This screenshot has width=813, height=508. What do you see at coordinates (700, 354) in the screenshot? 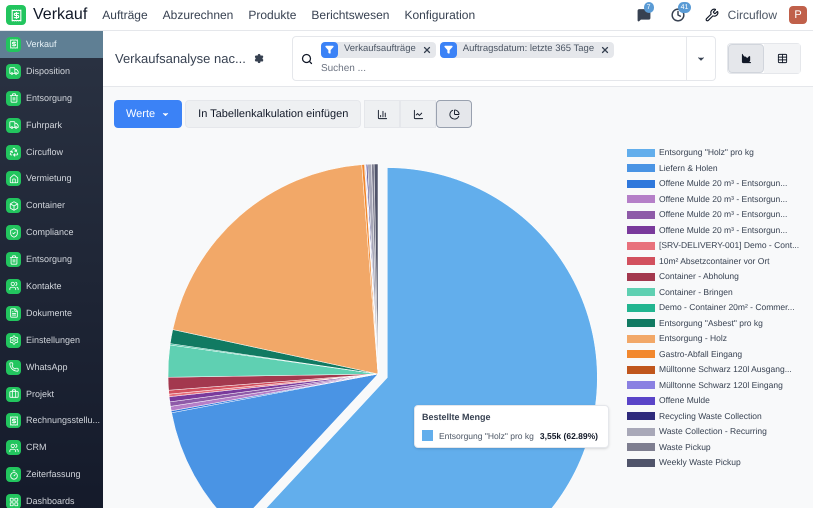
I see `legend-label: Gastro-Abfall Eingang` at bounding box center [700, 354].